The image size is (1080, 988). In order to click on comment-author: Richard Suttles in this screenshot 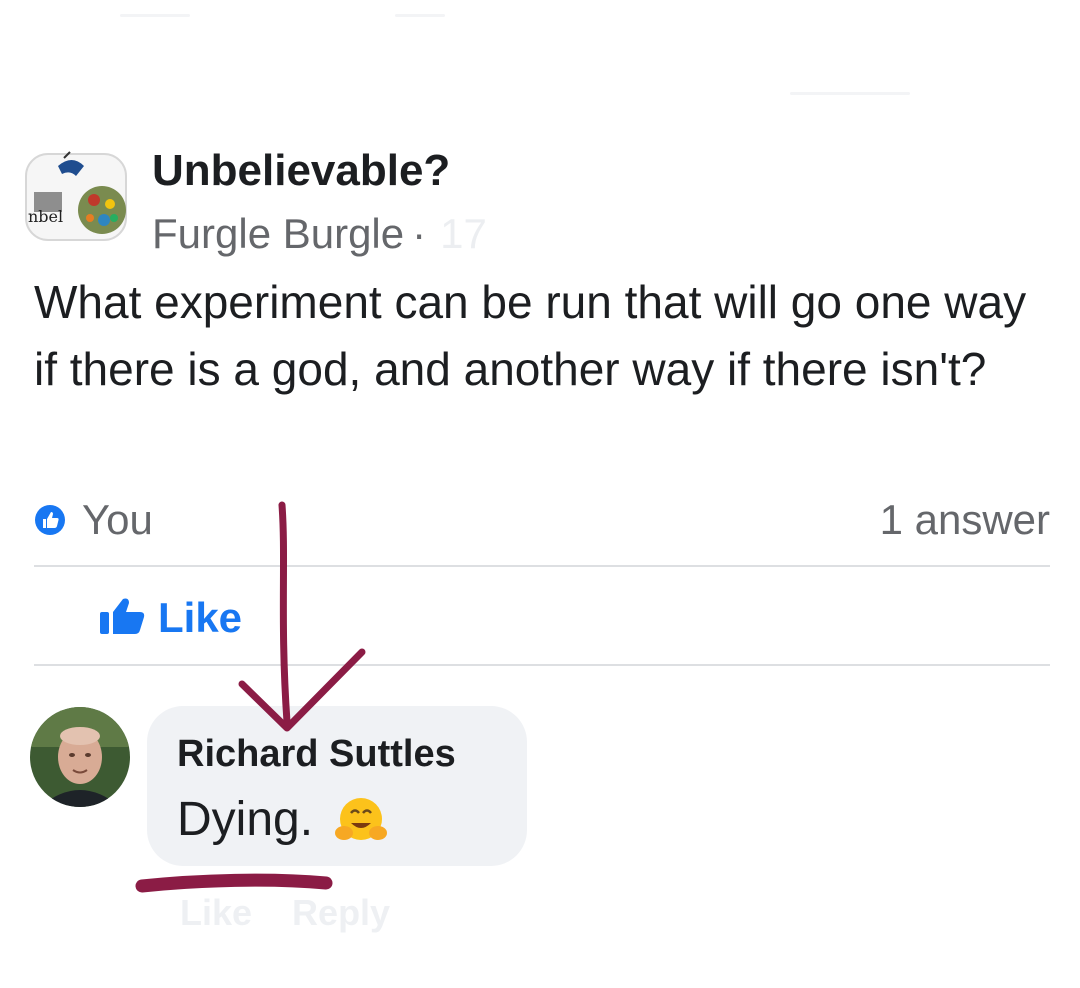, I will do `click(316, 754)`.